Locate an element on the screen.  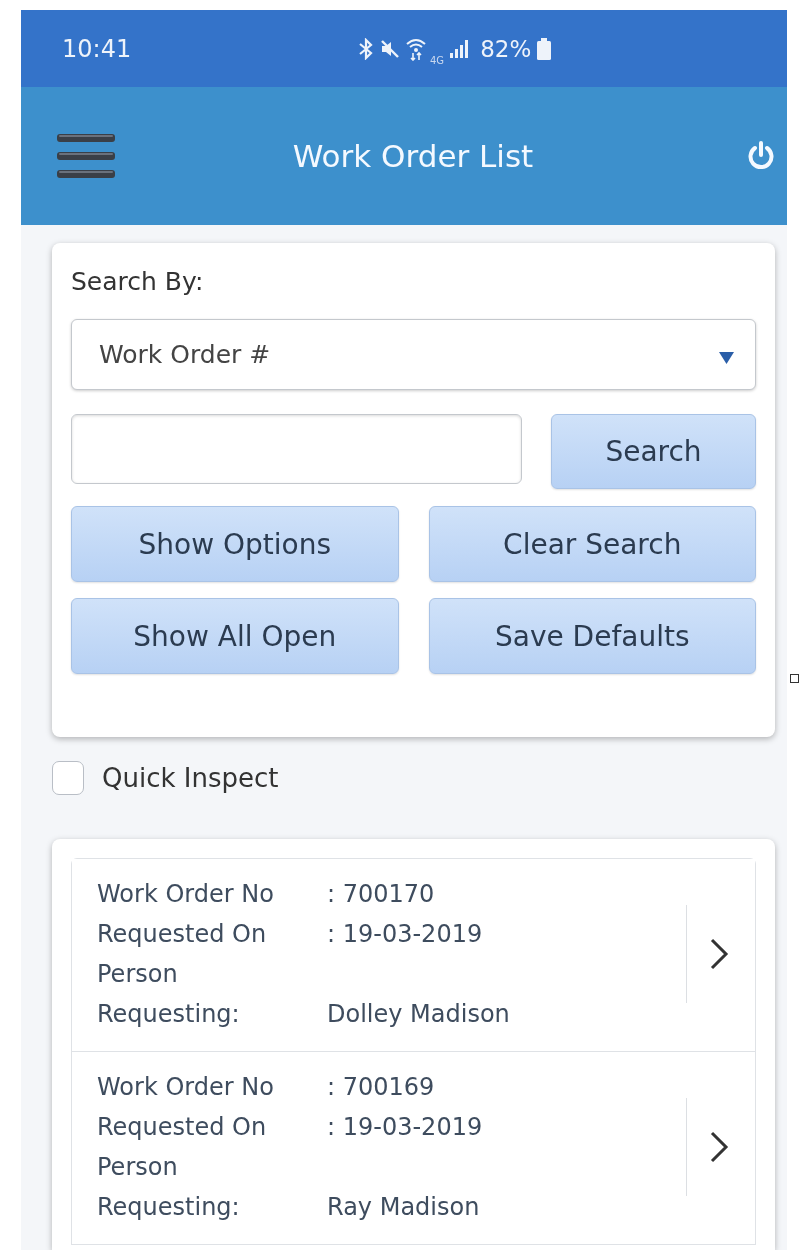
action-button: Show All Open is located at coordinates (235, 636).